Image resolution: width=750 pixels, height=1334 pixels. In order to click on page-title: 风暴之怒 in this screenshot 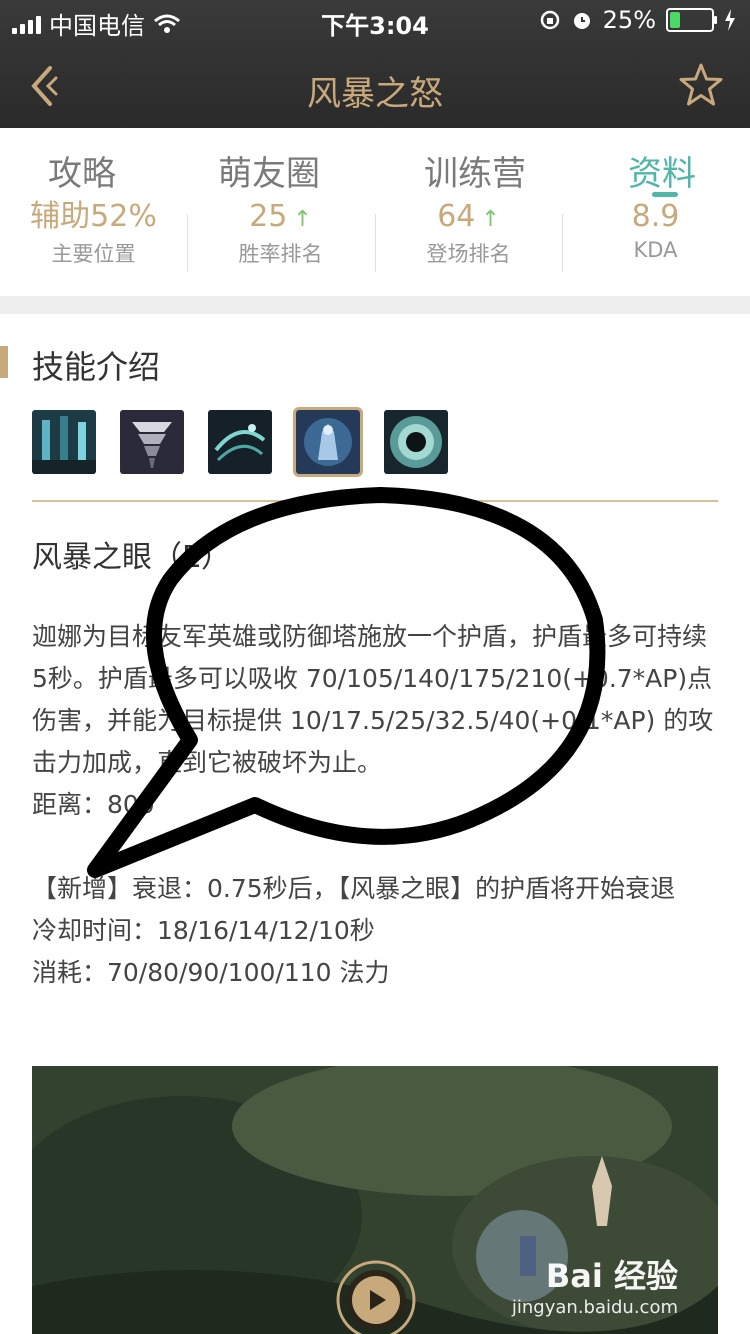, I will do `click(375, 94)`.